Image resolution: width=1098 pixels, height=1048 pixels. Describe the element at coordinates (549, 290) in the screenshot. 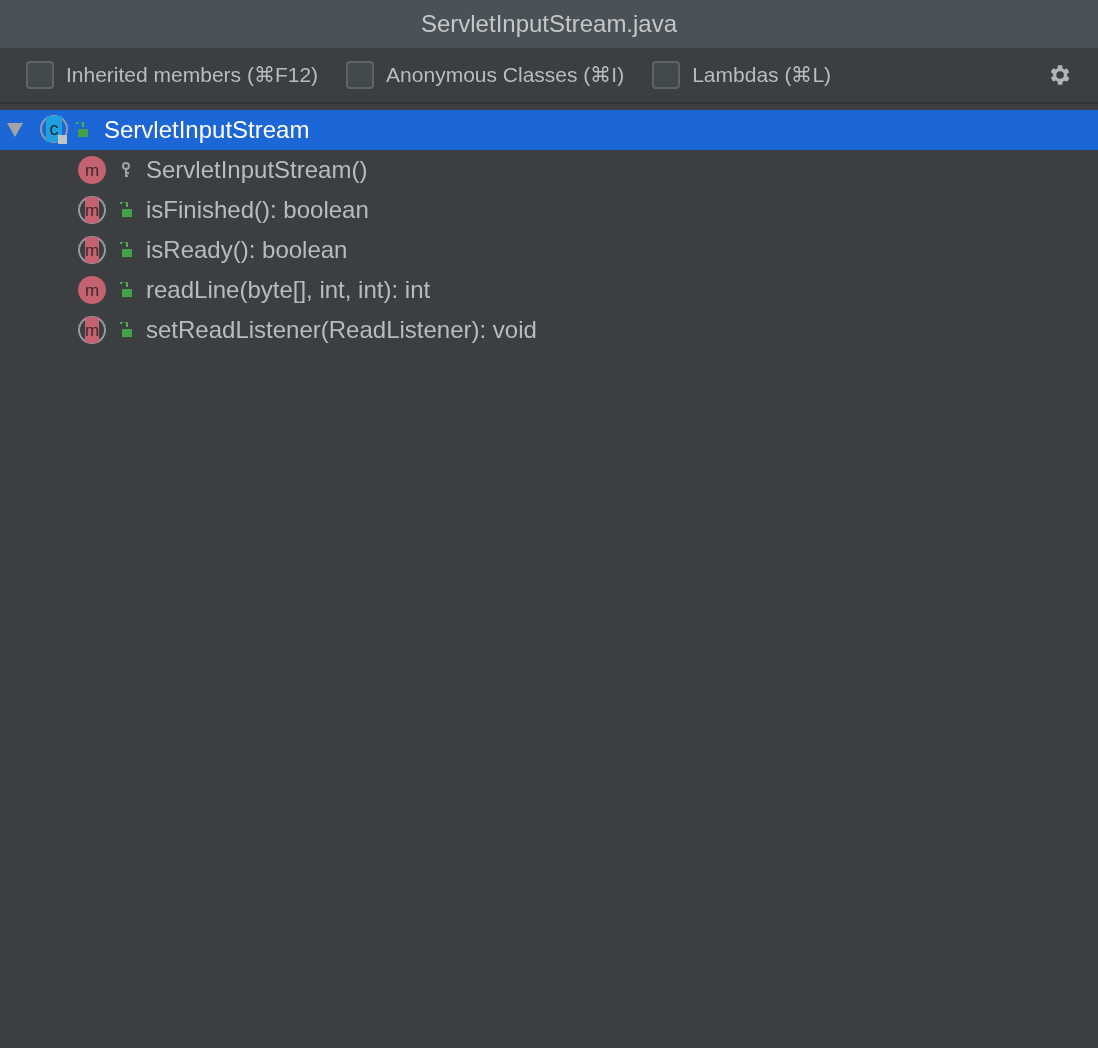

I see `tree-row: m readLine(byte[], int, int): int` at that location.